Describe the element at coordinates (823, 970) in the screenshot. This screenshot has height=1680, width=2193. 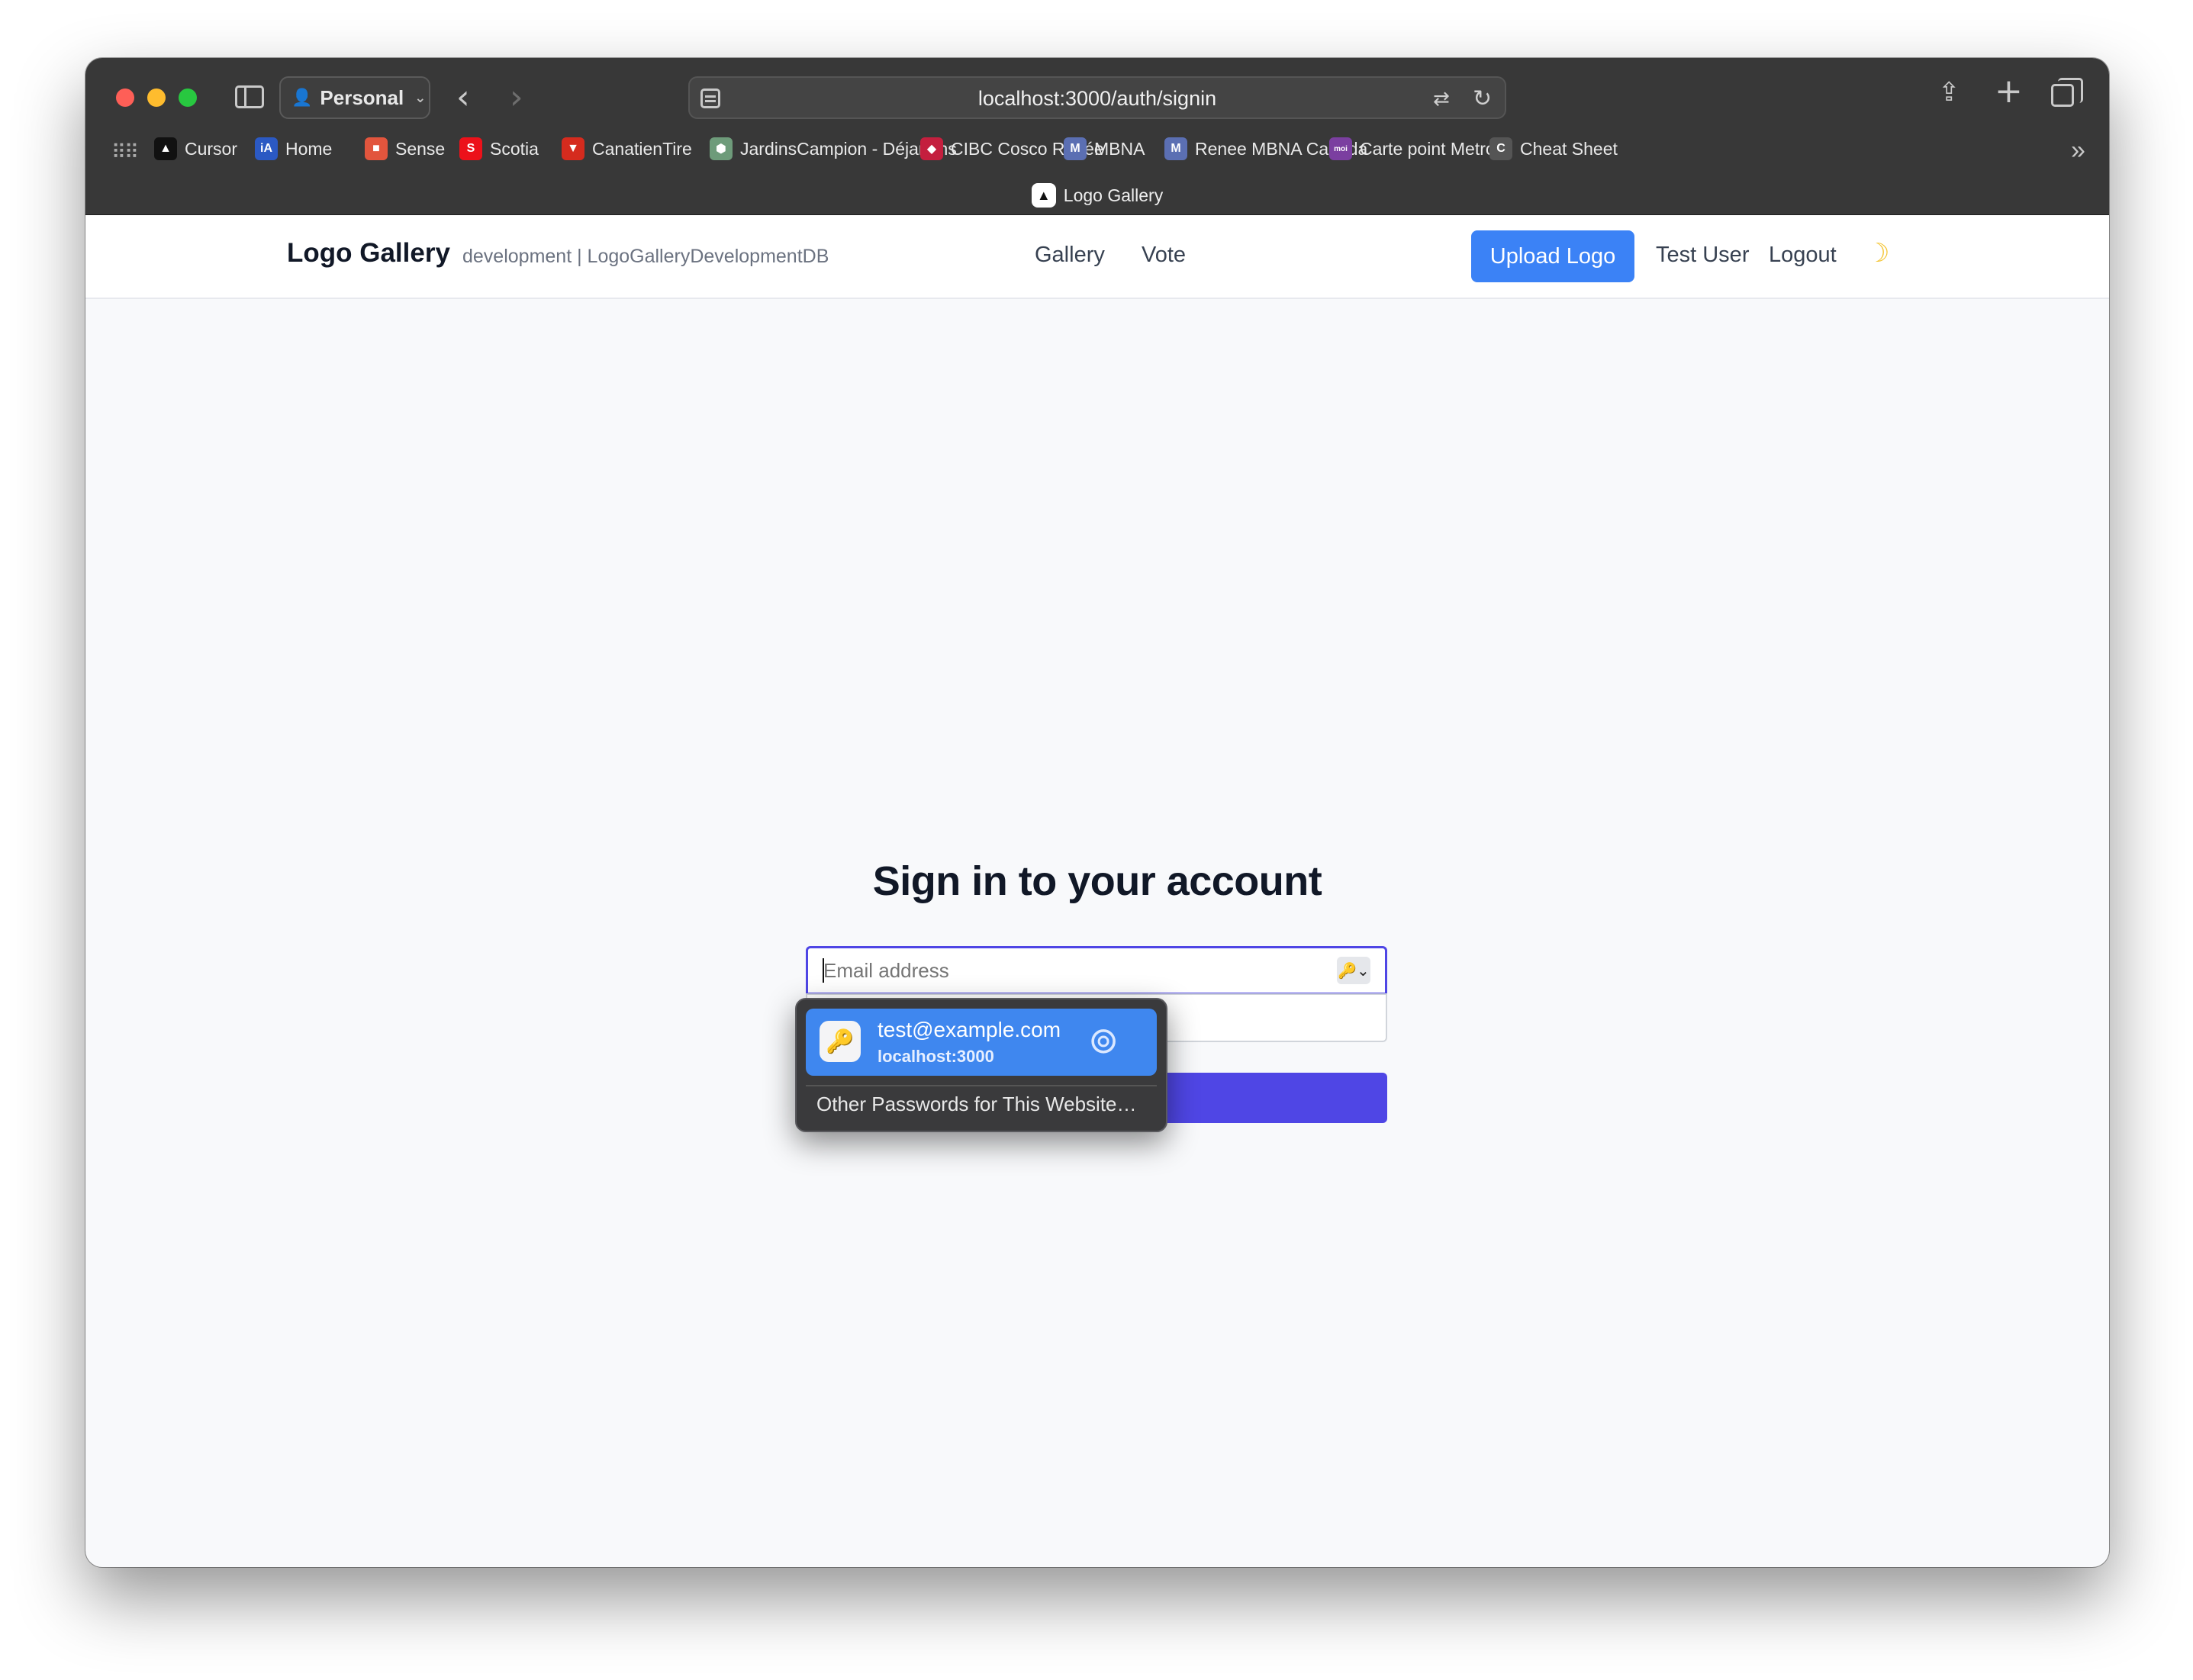
I see `text-caret` at that location.